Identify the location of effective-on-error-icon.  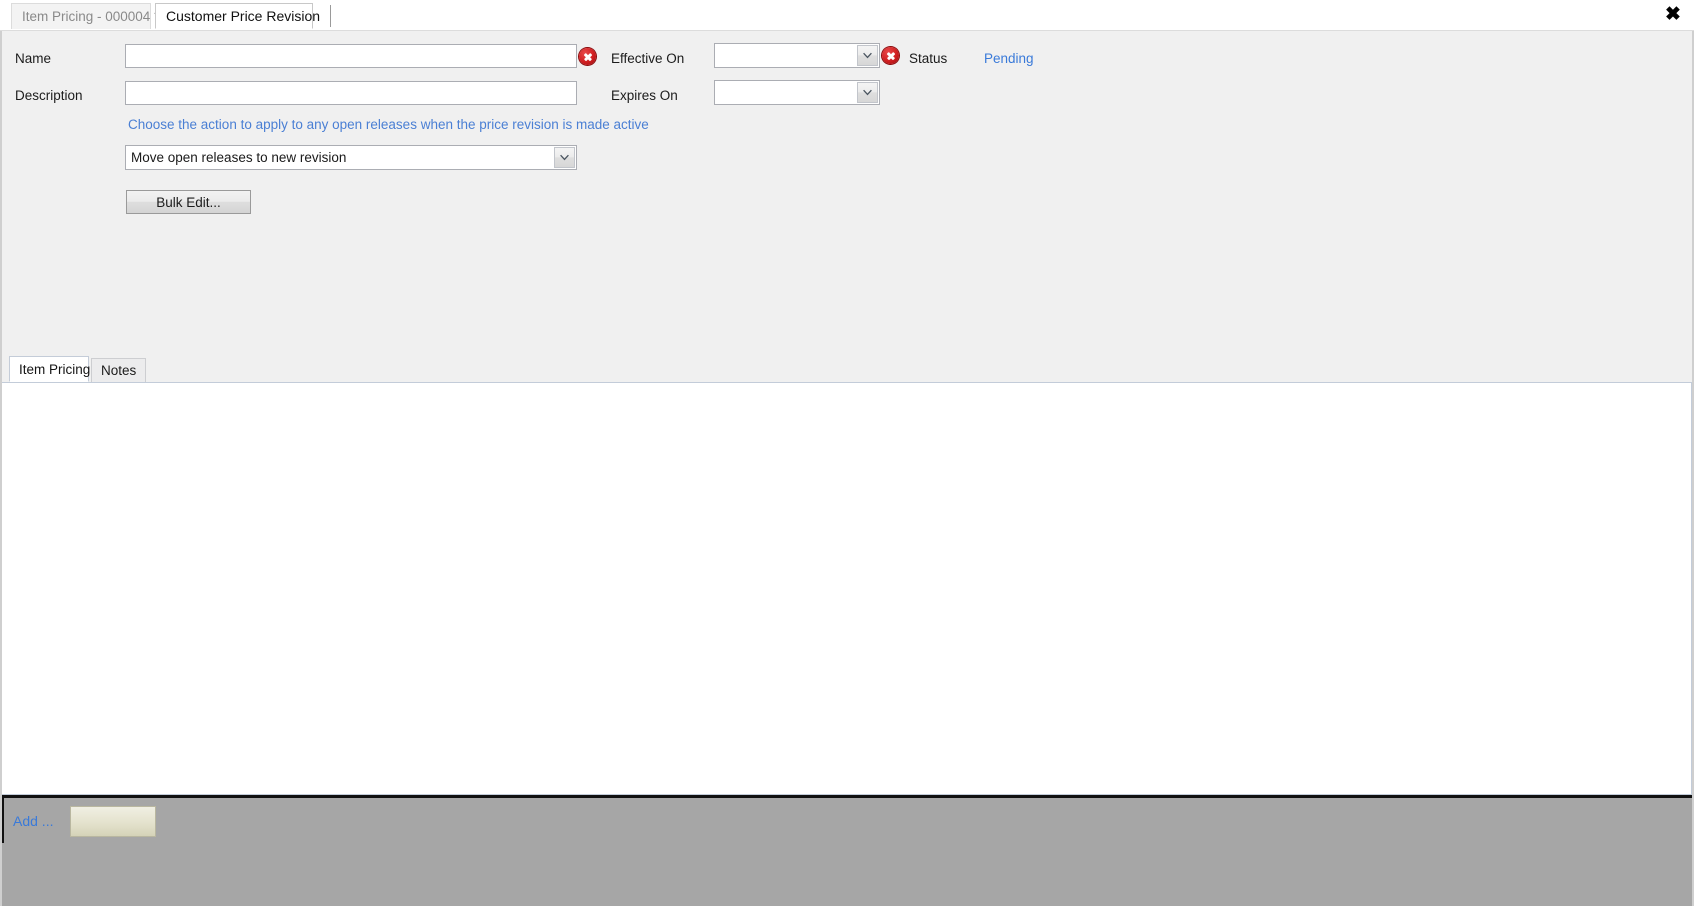
(890, 55).